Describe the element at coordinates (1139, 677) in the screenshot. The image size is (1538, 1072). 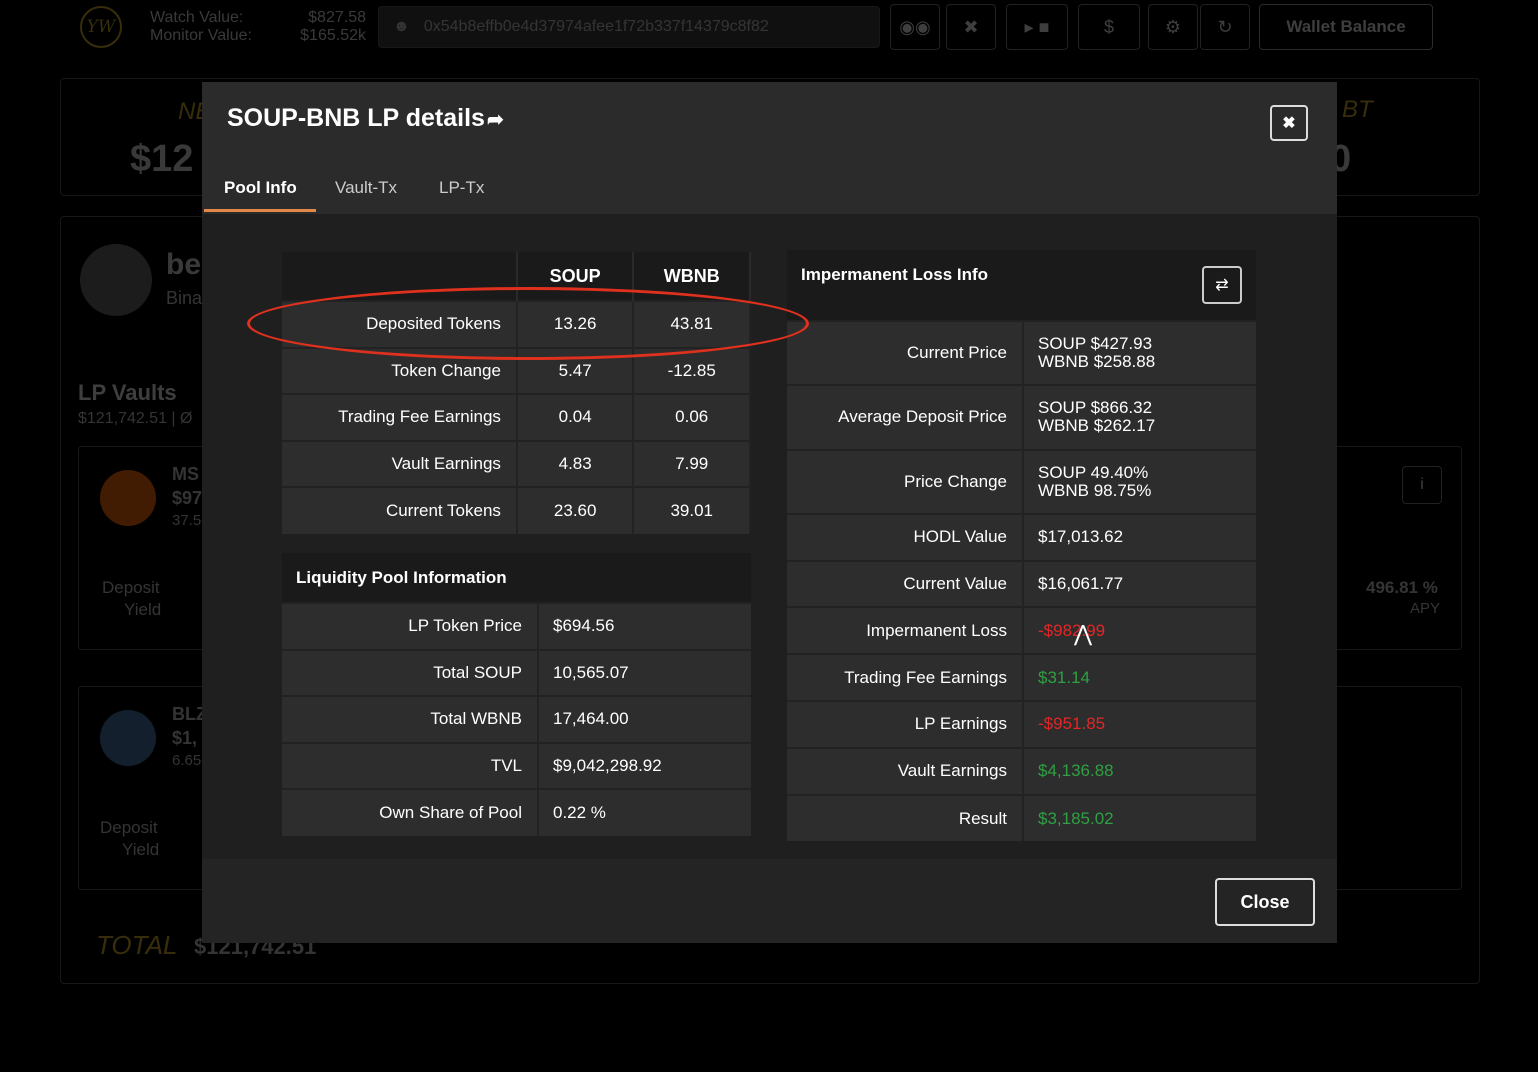
I see `row-value: $31.14` at that location.